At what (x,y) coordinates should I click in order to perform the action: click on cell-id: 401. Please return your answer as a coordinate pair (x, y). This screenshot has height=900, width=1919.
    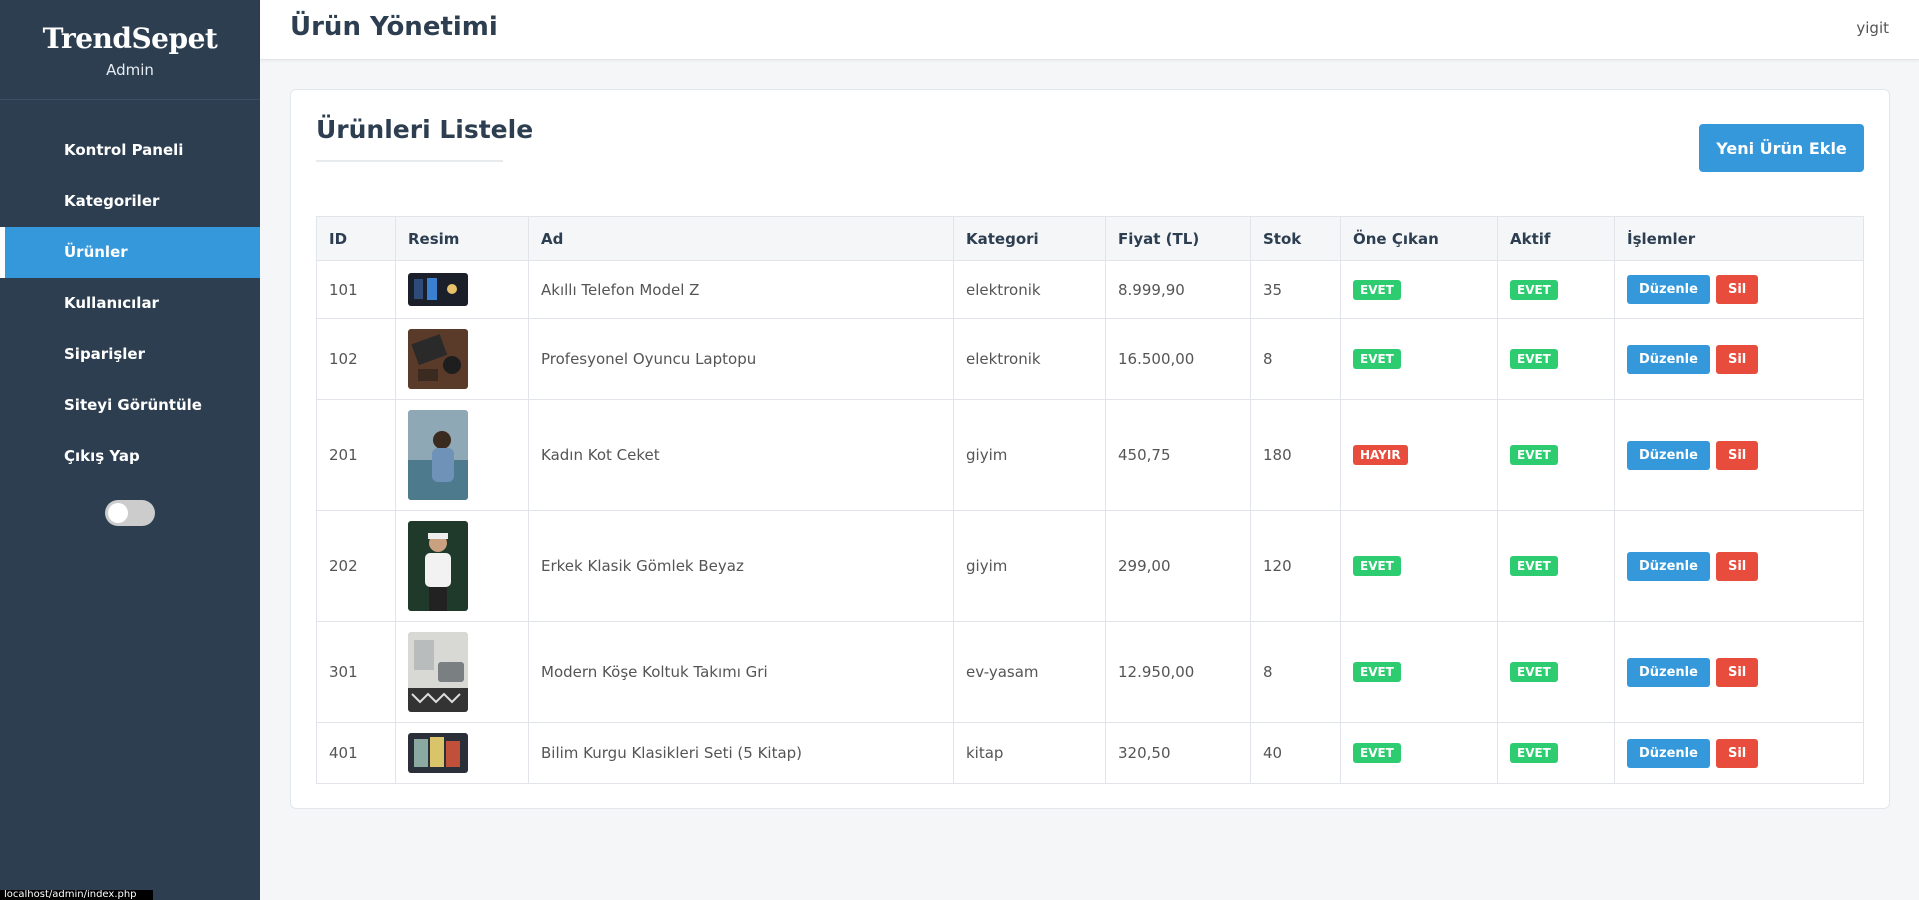
    Looking at the image, I should click on (356, 753).